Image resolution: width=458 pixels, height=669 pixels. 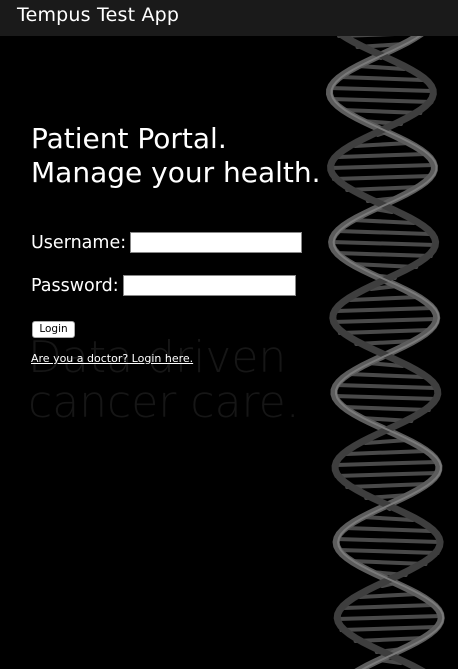 What do you see at coordinates (164, 402) in the screenshot?
I see `background-slogan-line-2: cancer care.` at bounding box center [164, 402].